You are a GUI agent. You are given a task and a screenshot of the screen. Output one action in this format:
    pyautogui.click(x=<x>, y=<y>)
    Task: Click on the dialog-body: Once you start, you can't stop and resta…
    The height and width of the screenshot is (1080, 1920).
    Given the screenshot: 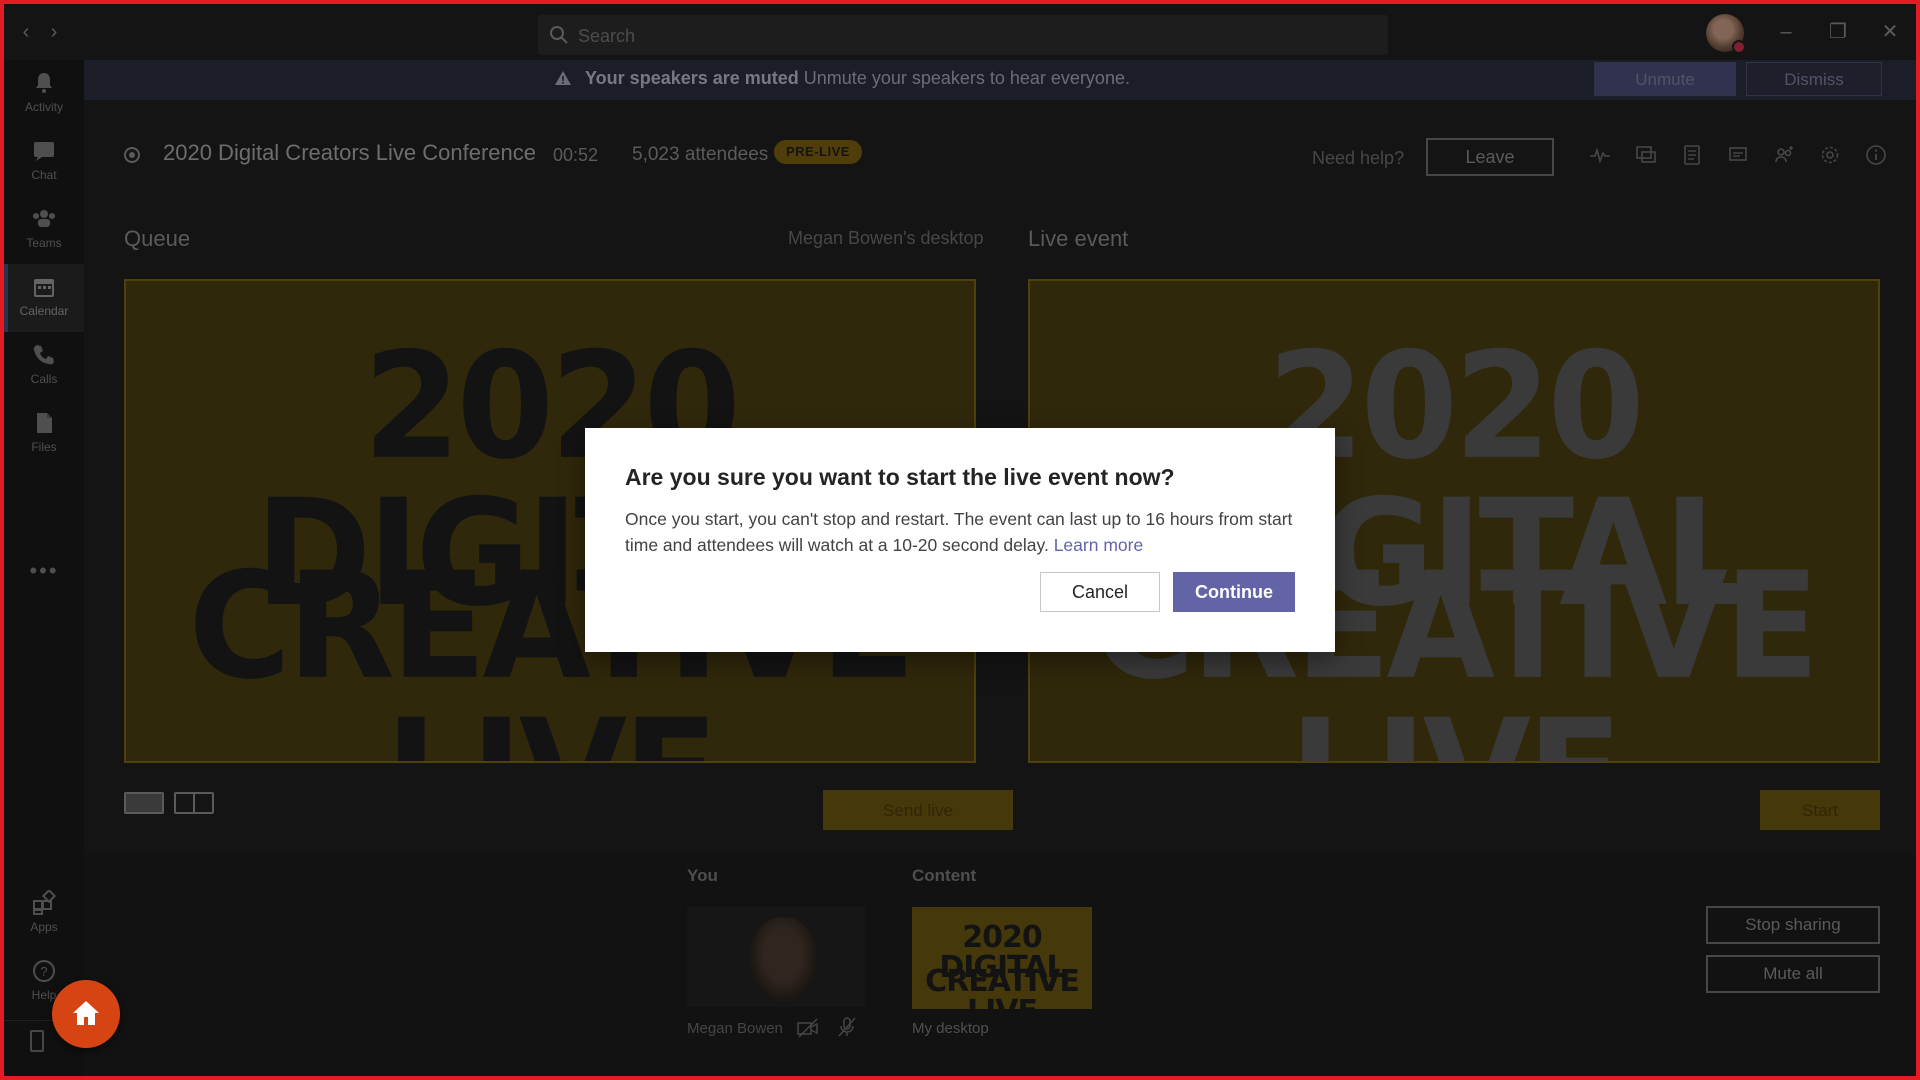 What is the action you would take?
    pyautogui.click(x=965, y=532)
    